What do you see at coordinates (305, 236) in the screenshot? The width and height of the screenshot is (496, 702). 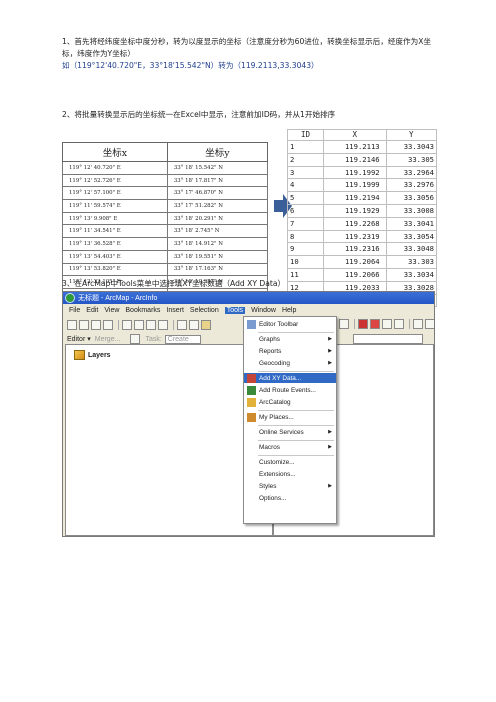 I see `decimal-cell-id: 8` at bounding box center [305, 236].